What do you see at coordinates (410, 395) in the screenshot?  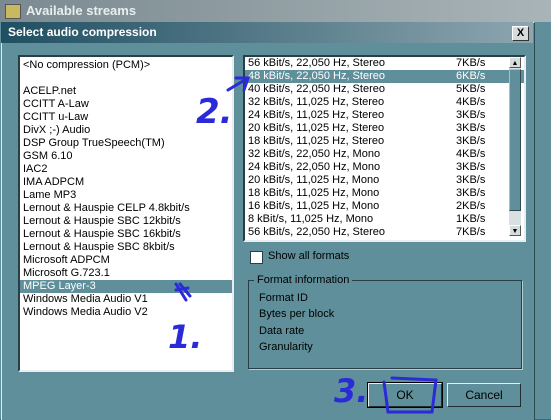 I see `annotation-ok-circle` at bounding box center [410, 395].